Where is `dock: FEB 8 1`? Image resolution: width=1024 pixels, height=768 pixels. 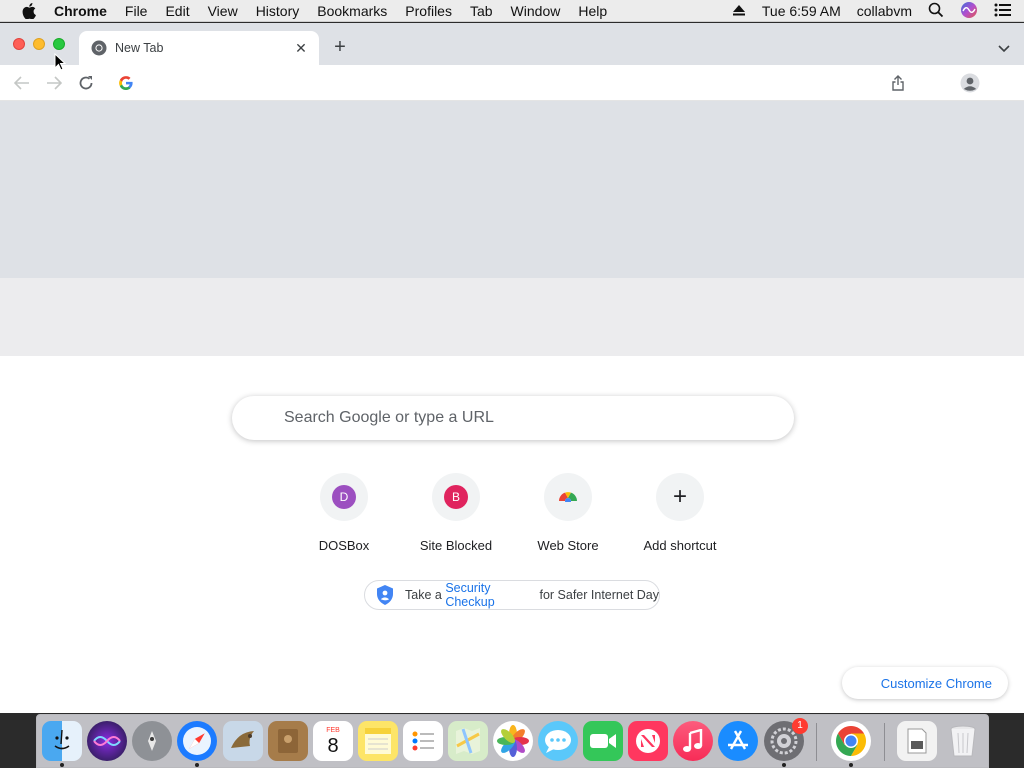 dock: FEB 8 1 is located at coordinates (512, 741).